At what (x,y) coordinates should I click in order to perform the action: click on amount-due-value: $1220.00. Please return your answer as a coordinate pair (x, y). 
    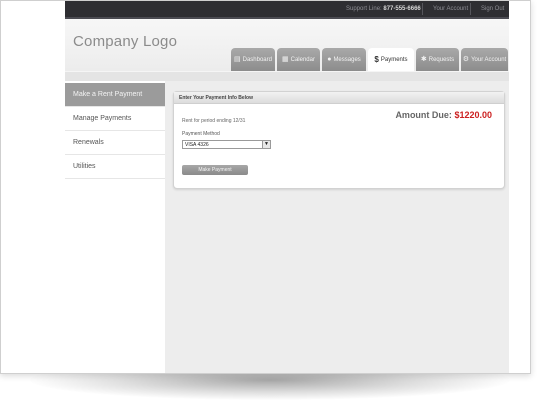
    Looking at the image, I should click on (473, 115).